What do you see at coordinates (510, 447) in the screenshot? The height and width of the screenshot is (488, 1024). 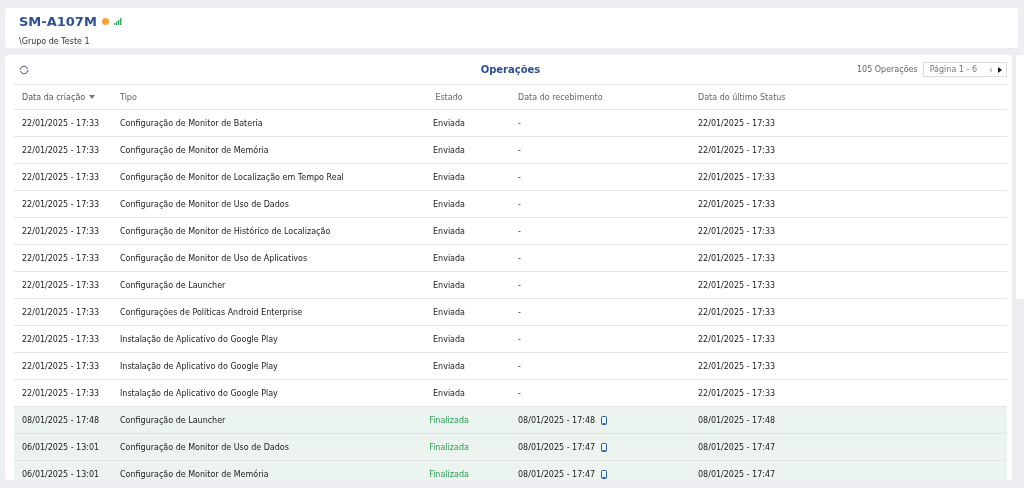 I see `table-row: 06/01/2025 - 13:01 Configuração de Monitor de Uso de Dados Finalizada 08/01/2025 - 17:47 08/01/2025 - 17:47` at bounding box center [510, 447].